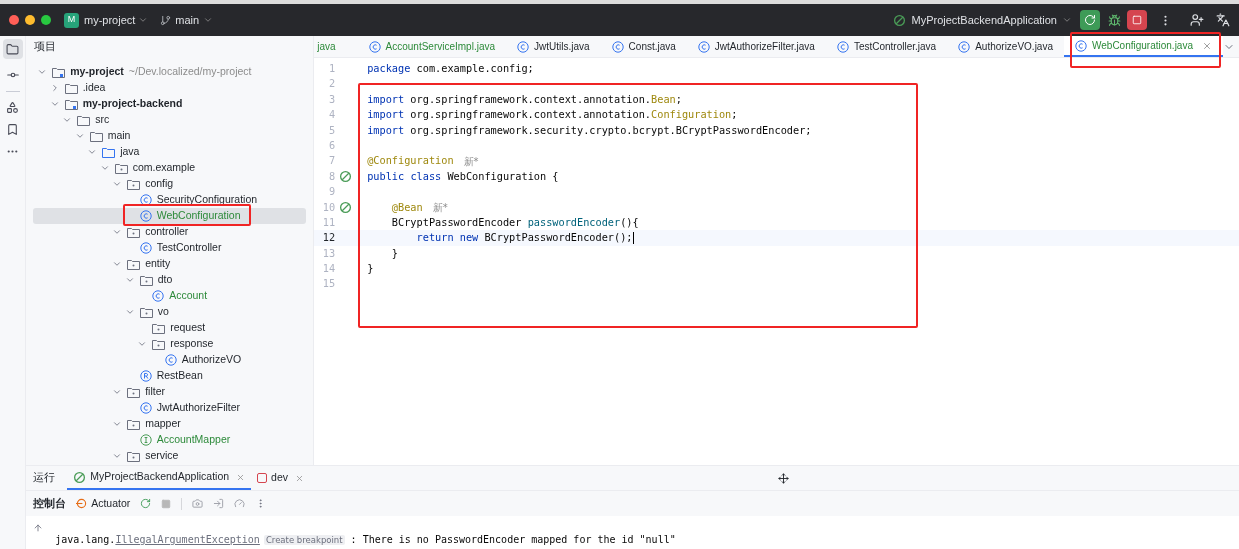 The image size is (1239, 549). What do you see at coordinates (170, 424) in the screenshot?
I see `tree-item: mapper` at bounding box center [170, 424].